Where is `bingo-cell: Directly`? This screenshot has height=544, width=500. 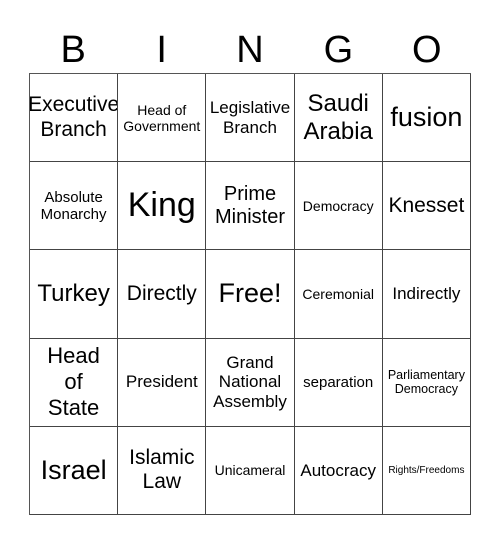 bingo-cell: Directly is located at coordinates (162, 294).